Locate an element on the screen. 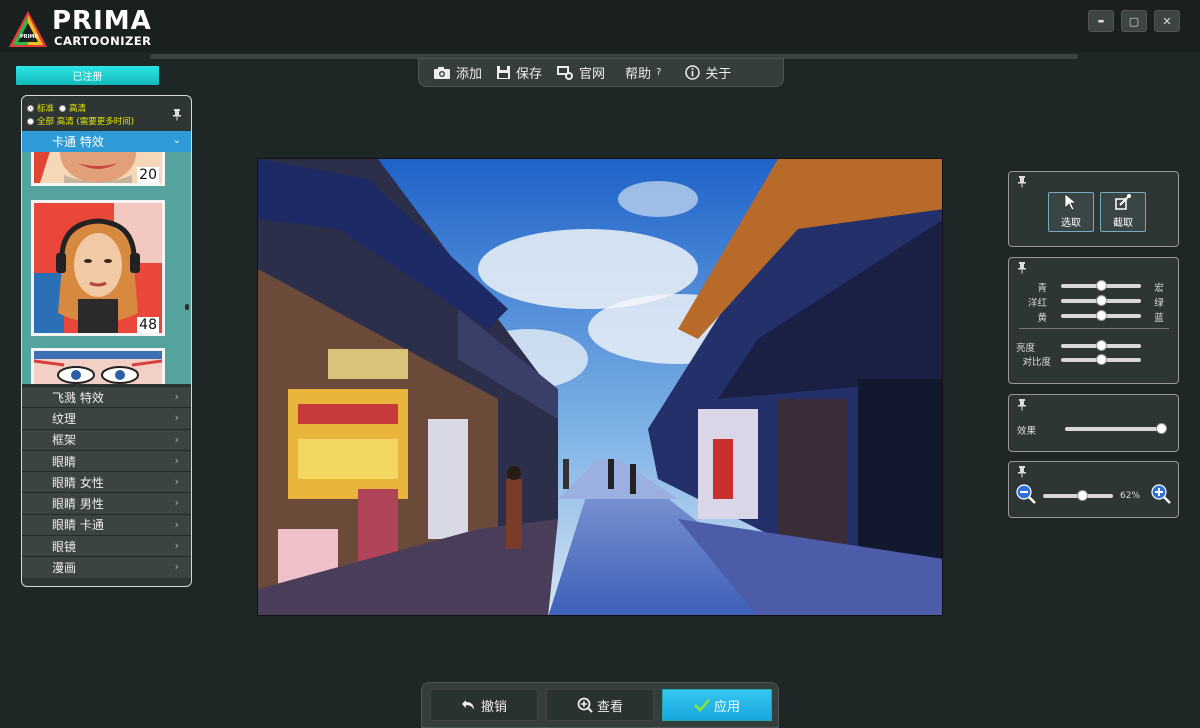 The height and width of the screenshot is (728, 1200). view-label: 查看 is located at coordinates (609, 707).